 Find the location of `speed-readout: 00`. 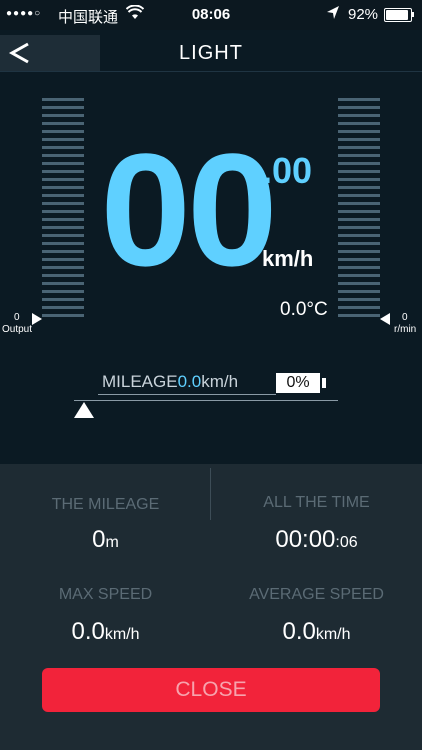

speed-readout: 00 is located at coordinates (188, 209).